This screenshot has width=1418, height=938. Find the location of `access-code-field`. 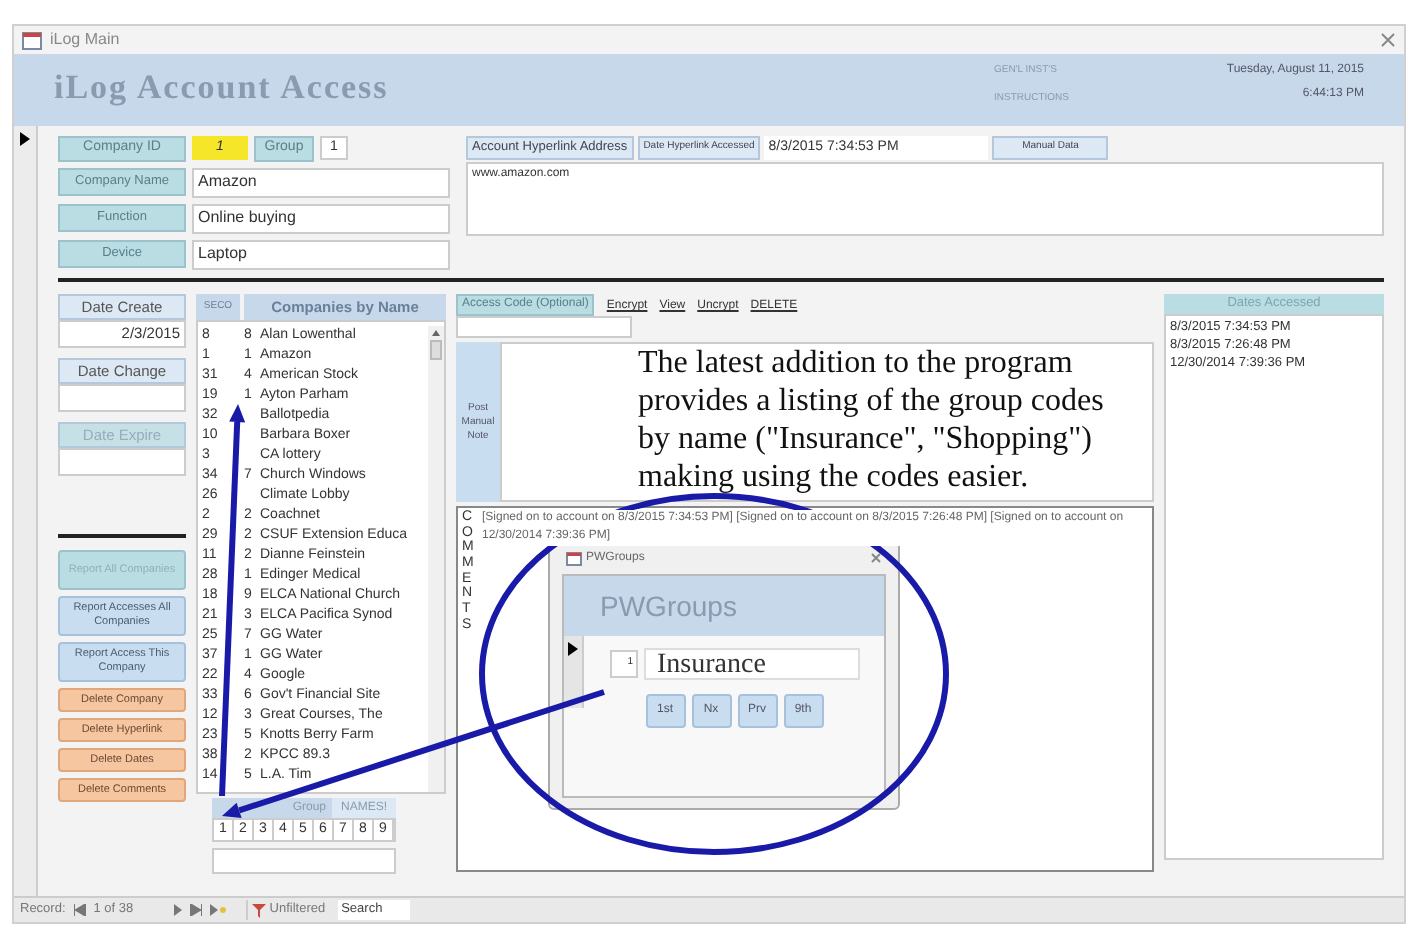

access-code-field is located at coordinates (544, 327).